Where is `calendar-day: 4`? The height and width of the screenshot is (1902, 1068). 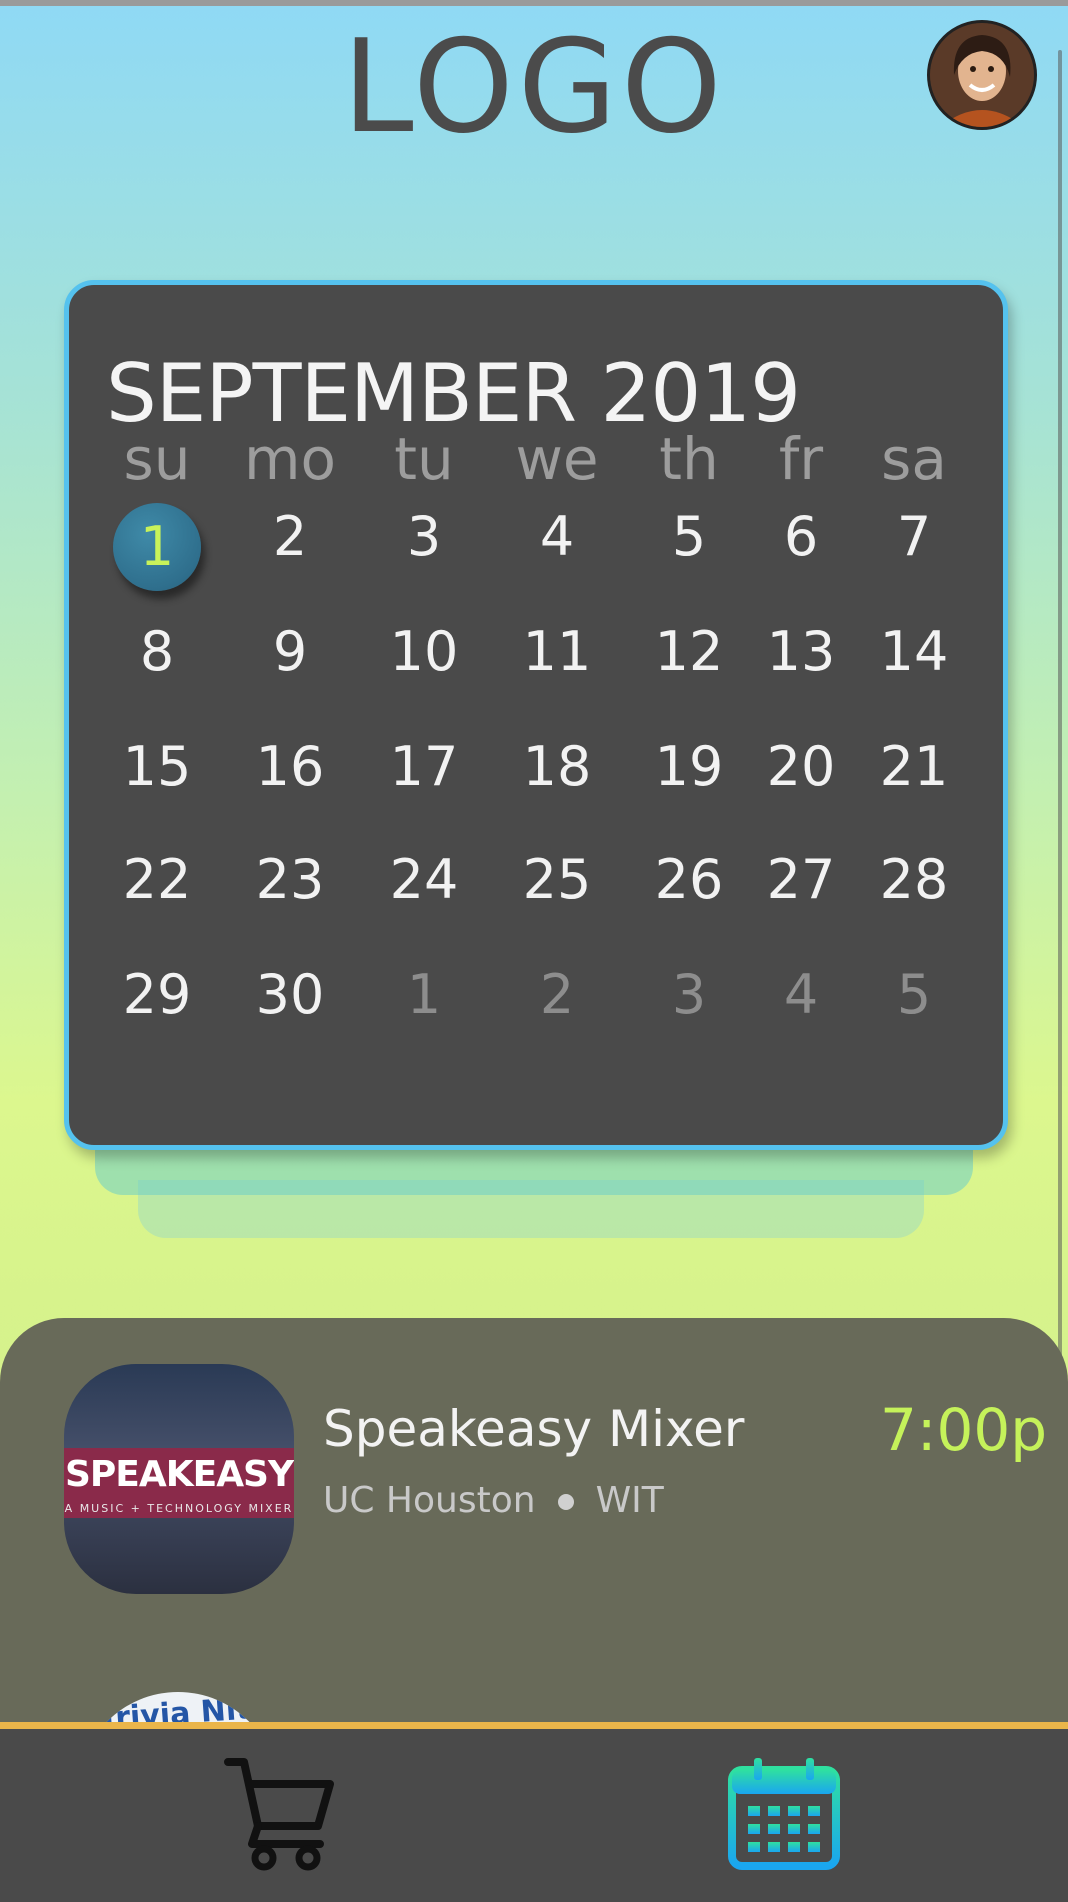 calendar-day: 4 is located at coordinates (557, 536).